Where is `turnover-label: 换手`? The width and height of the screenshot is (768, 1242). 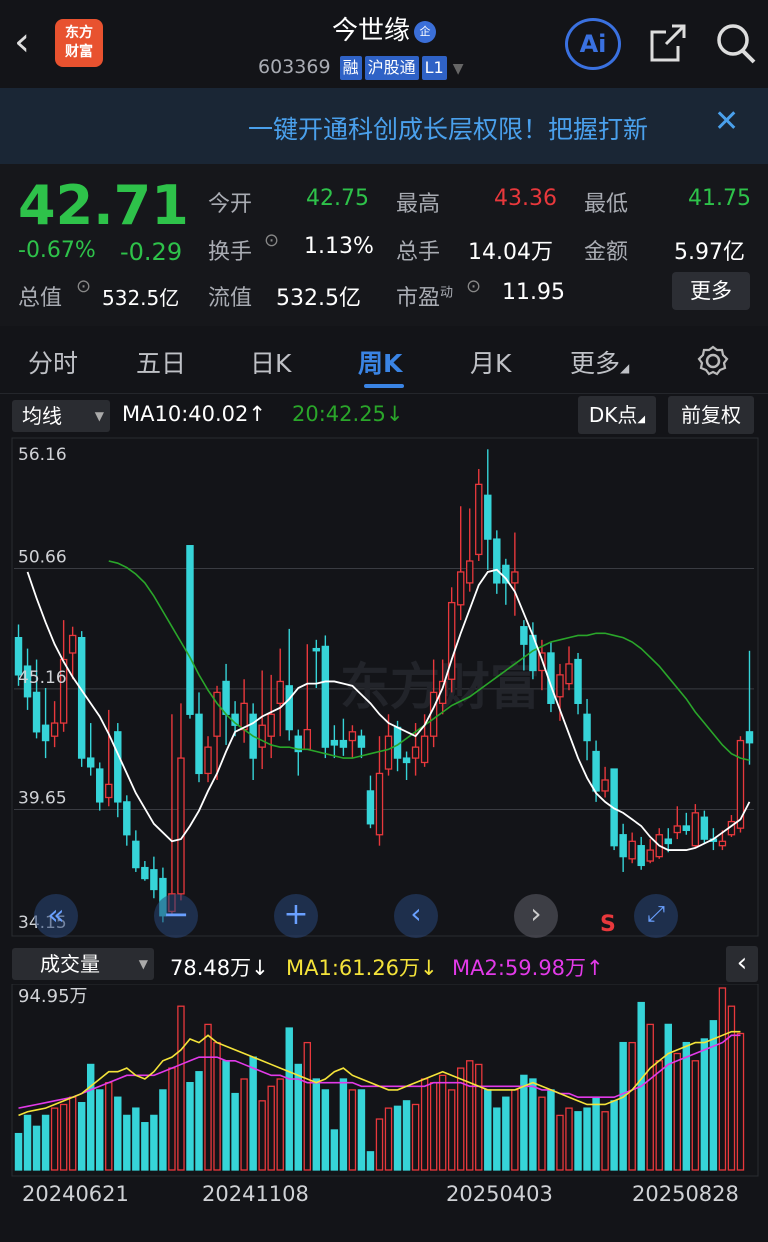 turnover-label: 换手 is located at coordinates (230, 252).